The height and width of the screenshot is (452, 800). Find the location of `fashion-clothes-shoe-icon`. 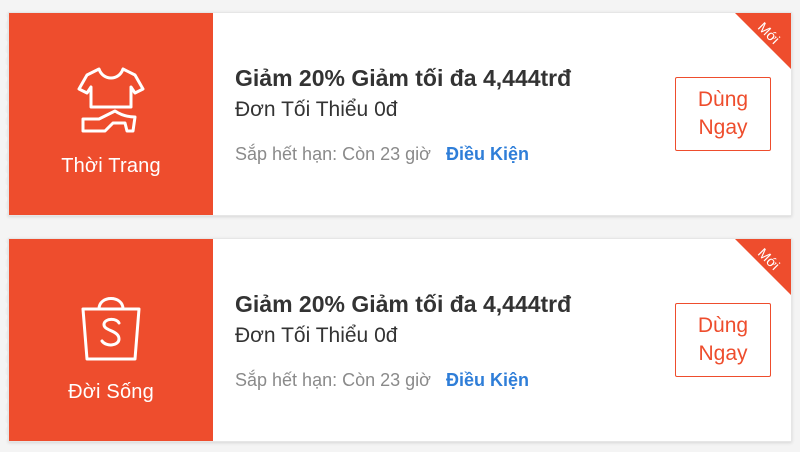

fashion-clothes-shoe-icon is located at coordinates (111, 100).